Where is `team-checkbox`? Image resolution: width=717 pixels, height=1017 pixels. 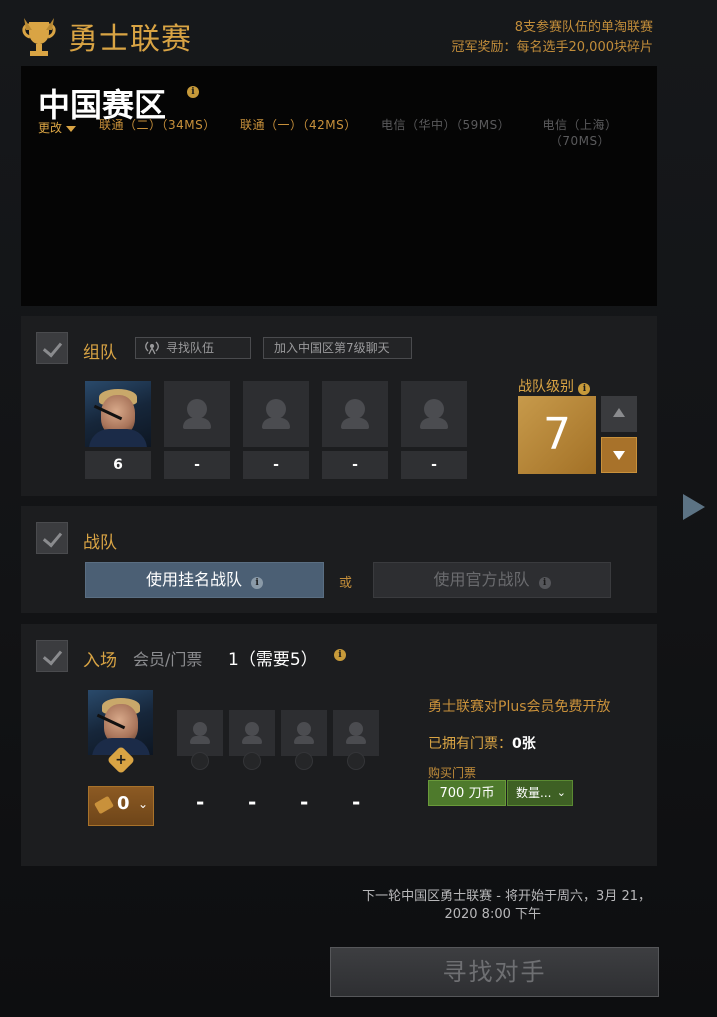 team-checkbox is located at coordinates (52, 538).